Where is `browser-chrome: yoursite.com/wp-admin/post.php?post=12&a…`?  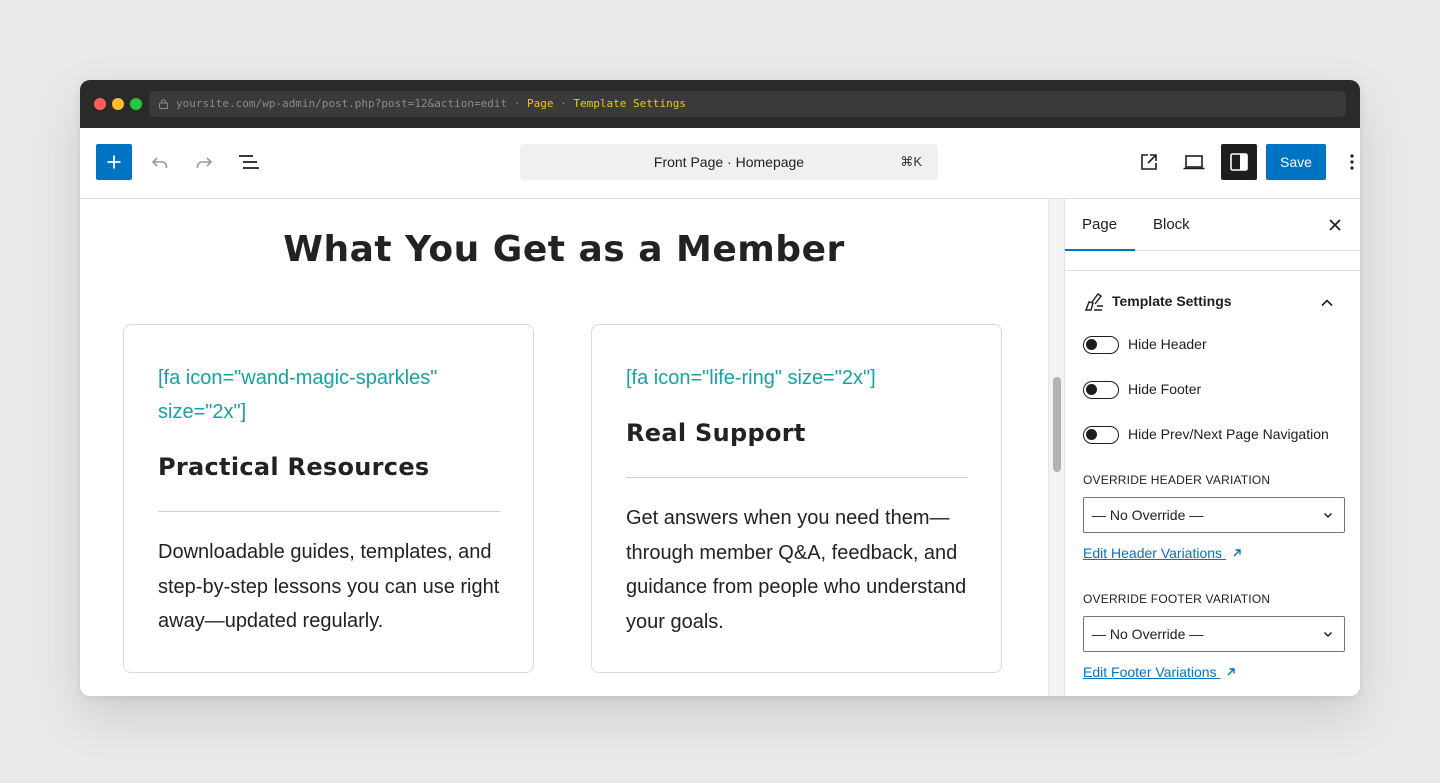
browser-chrome: yoursite.com/wp-admin/post.php?post=12&a… is located at coordinates (720, 104).